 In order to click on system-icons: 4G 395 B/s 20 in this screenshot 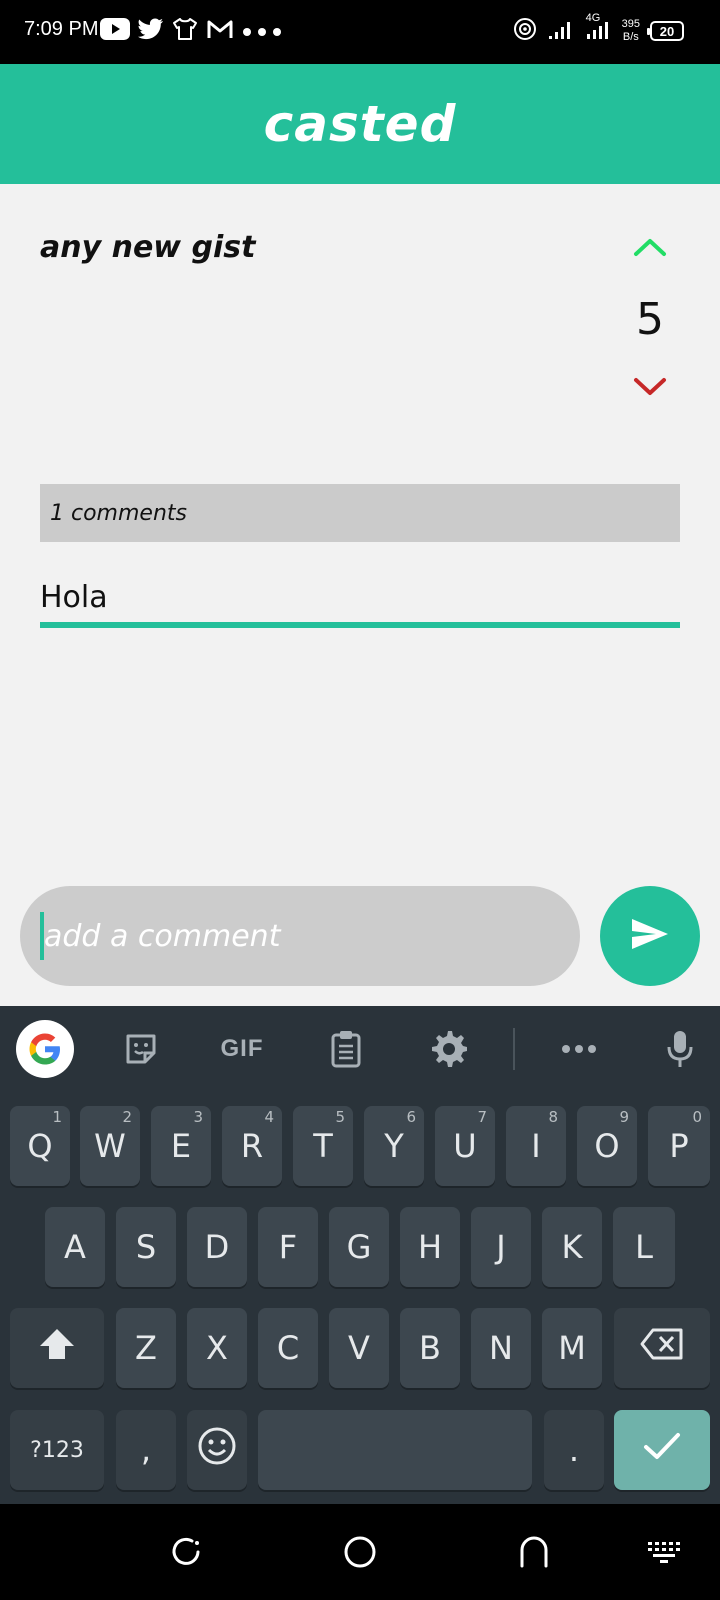, I will do `click(598, 30)`.